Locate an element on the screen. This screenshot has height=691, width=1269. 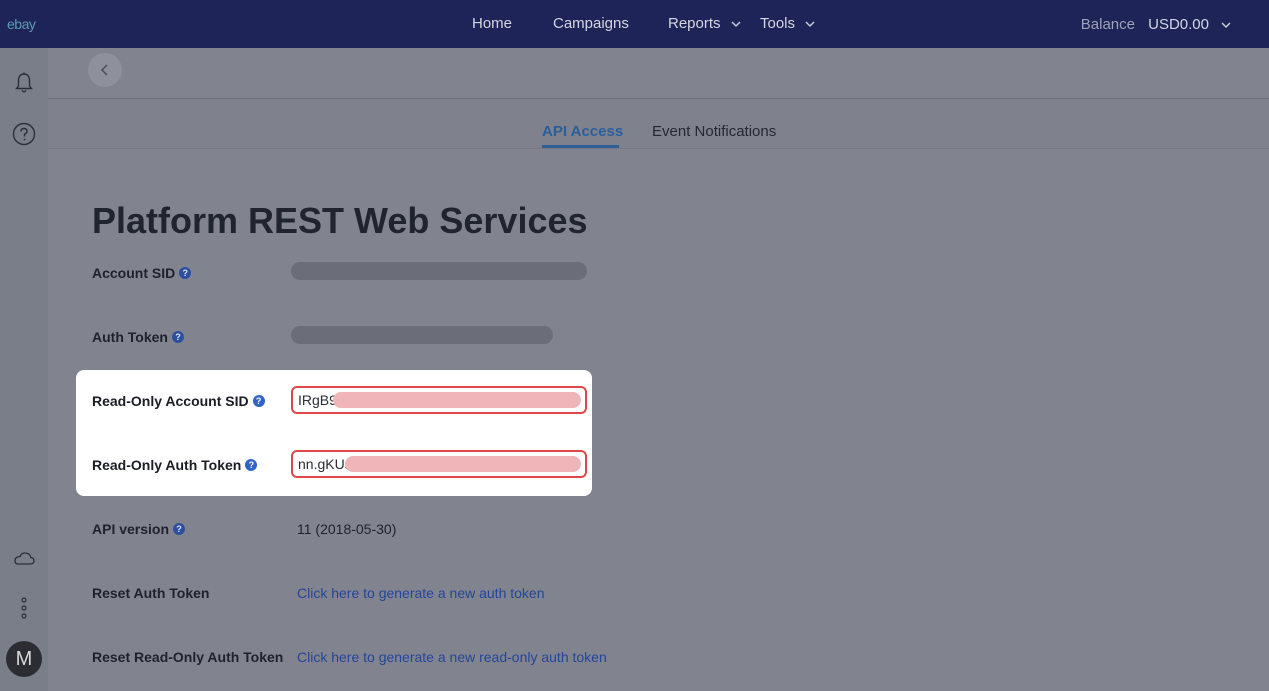
balance-value: USD0.00 is located at coordinates (1178, 24).